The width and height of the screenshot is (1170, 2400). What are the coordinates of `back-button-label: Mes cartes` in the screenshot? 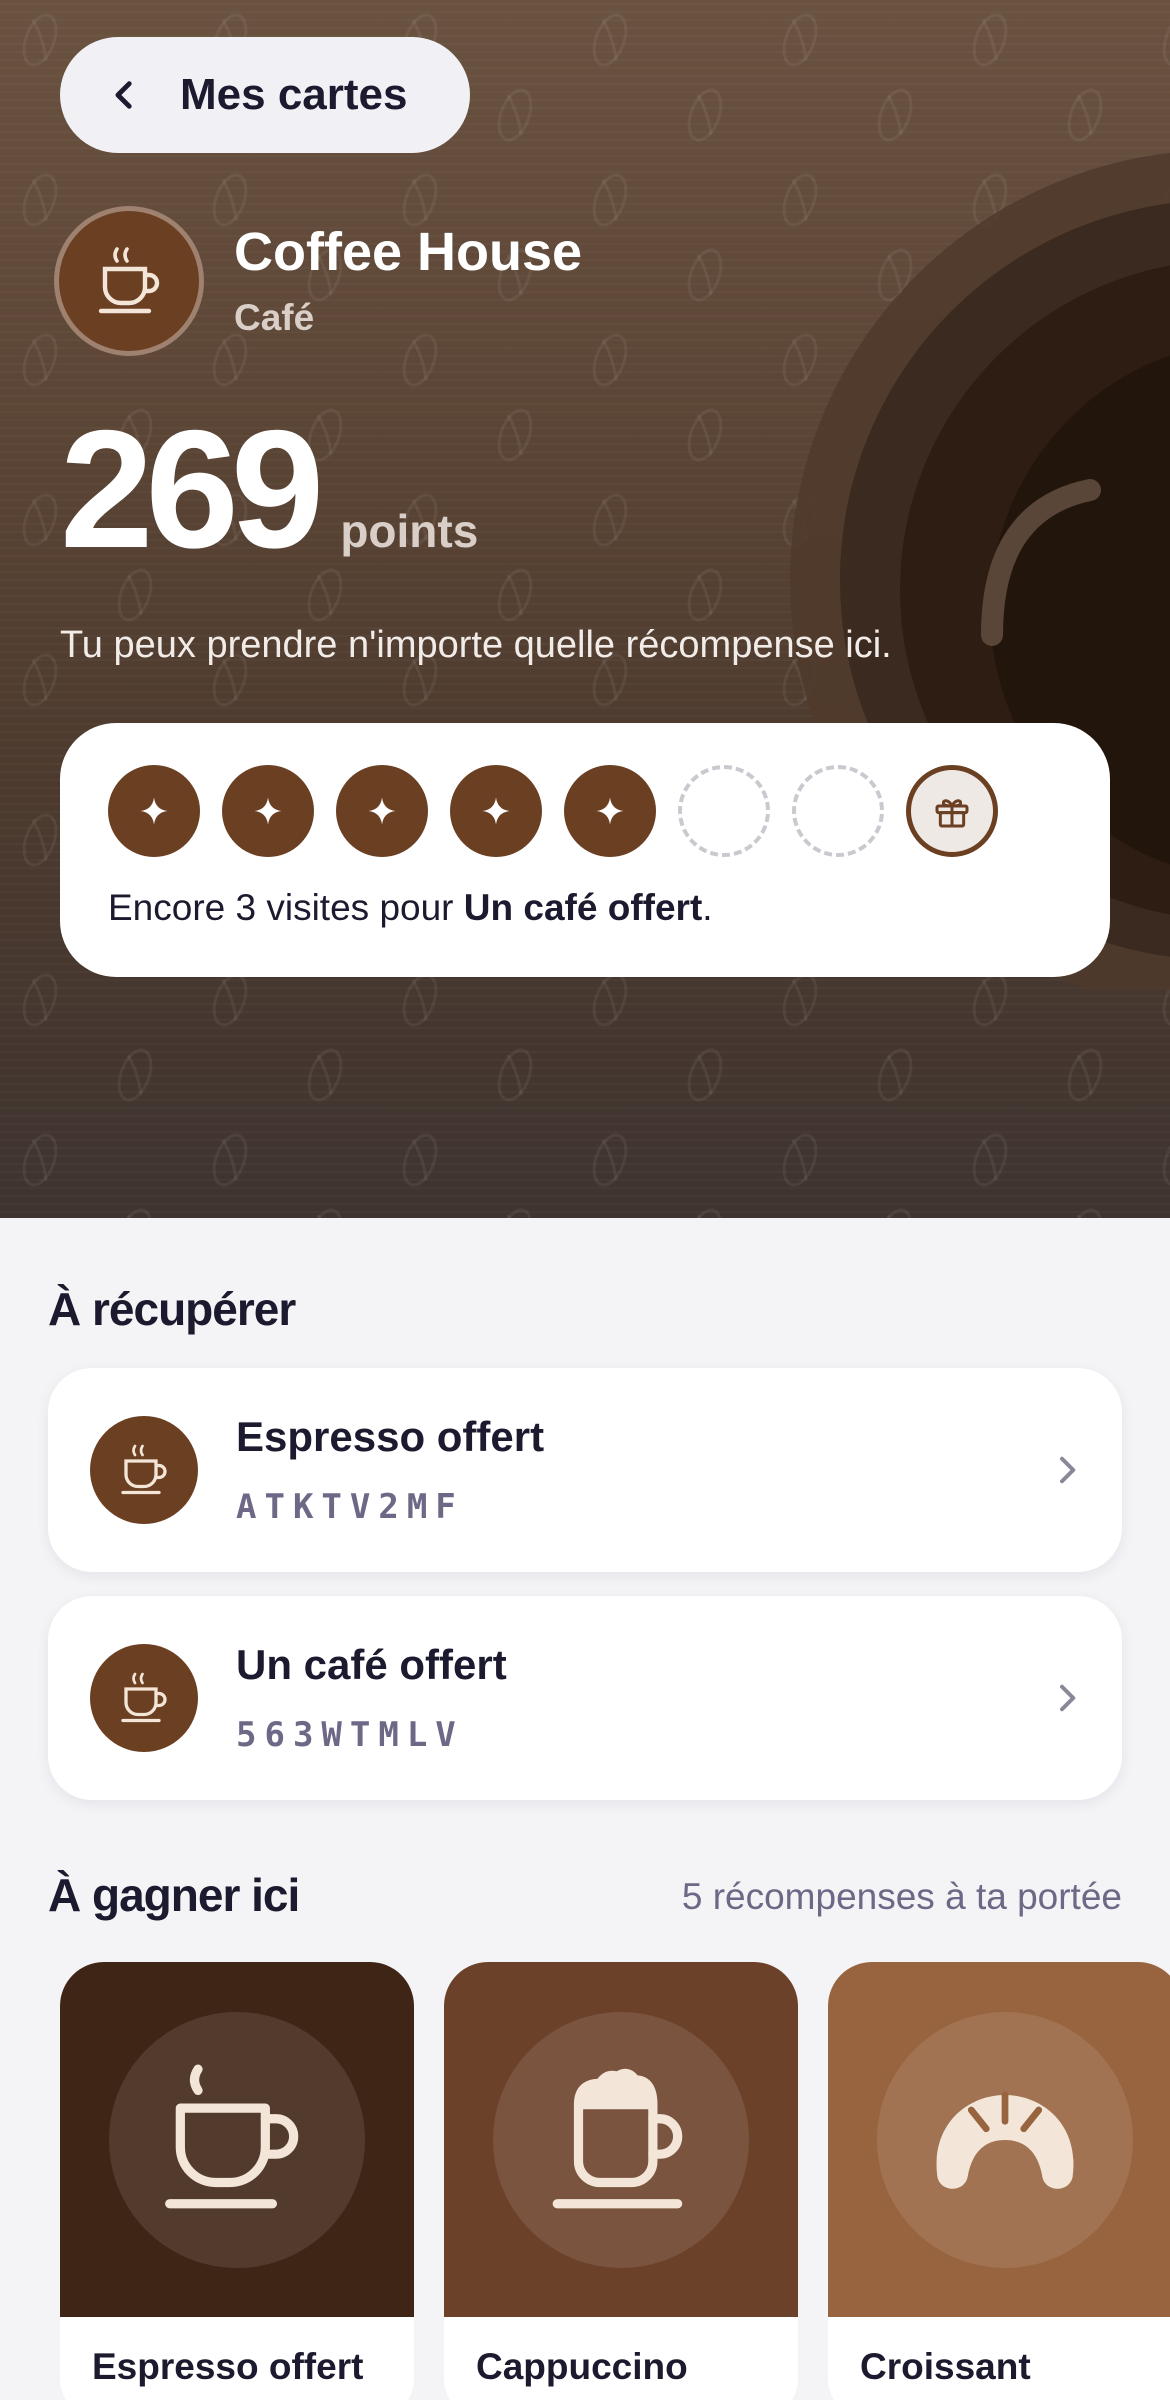 It's located at (294, 94).